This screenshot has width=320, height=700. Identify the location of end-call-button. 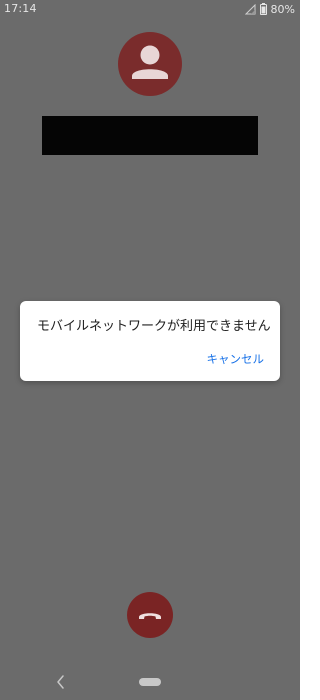
(150, 615).